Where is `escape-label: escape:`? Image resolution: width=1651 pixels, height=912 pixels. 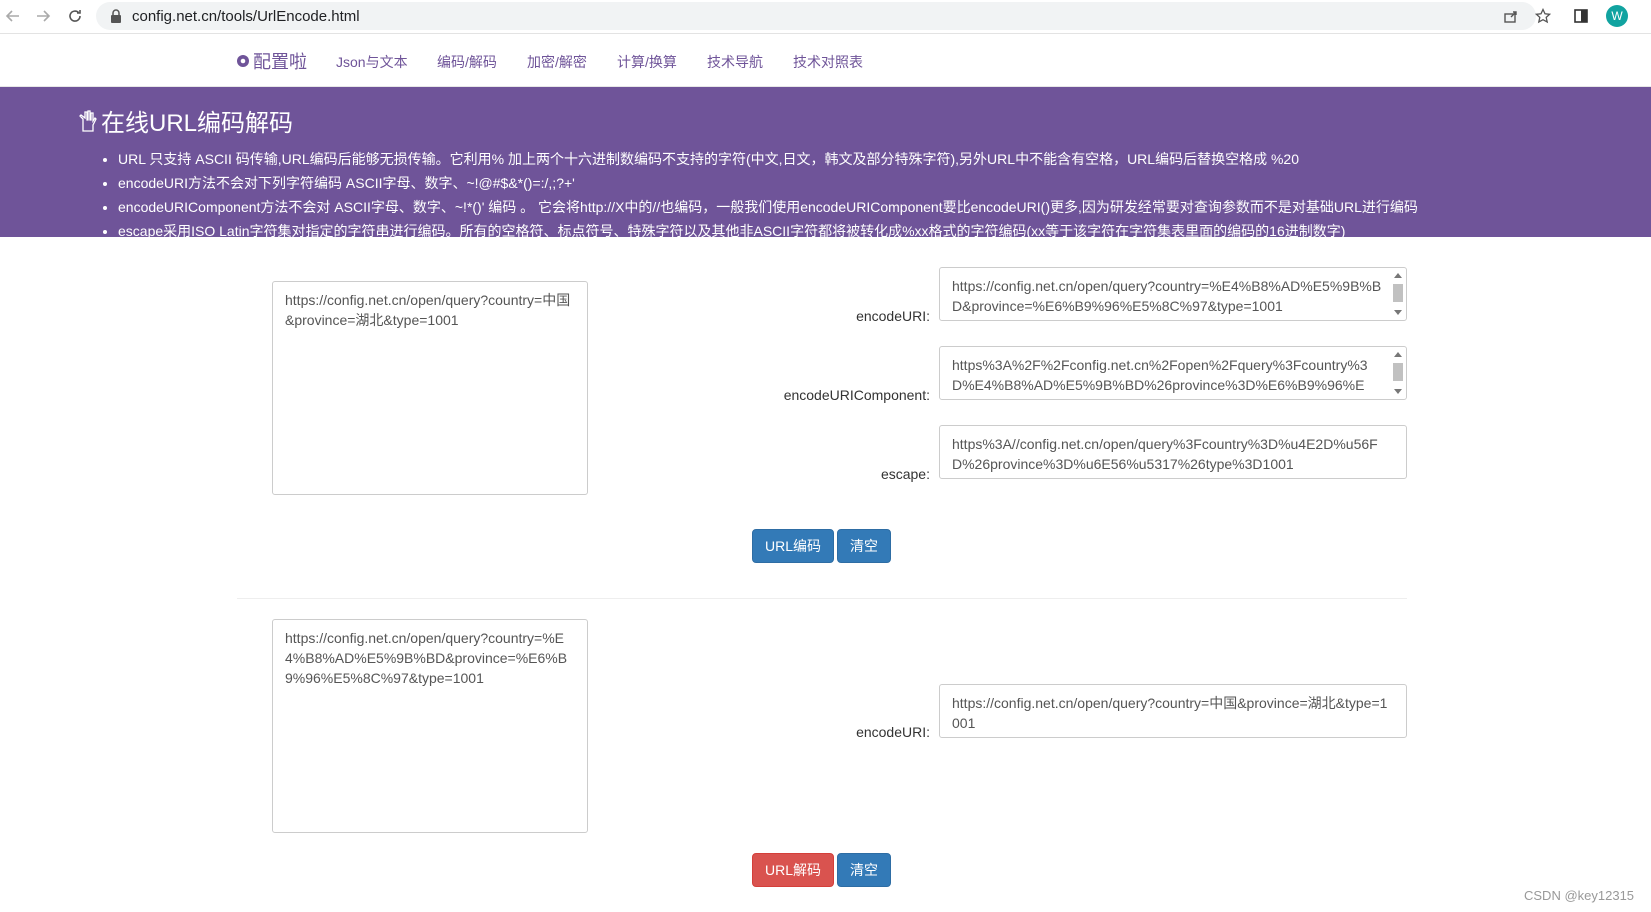 escape-label: escape: is located at coordinates (905, 474).